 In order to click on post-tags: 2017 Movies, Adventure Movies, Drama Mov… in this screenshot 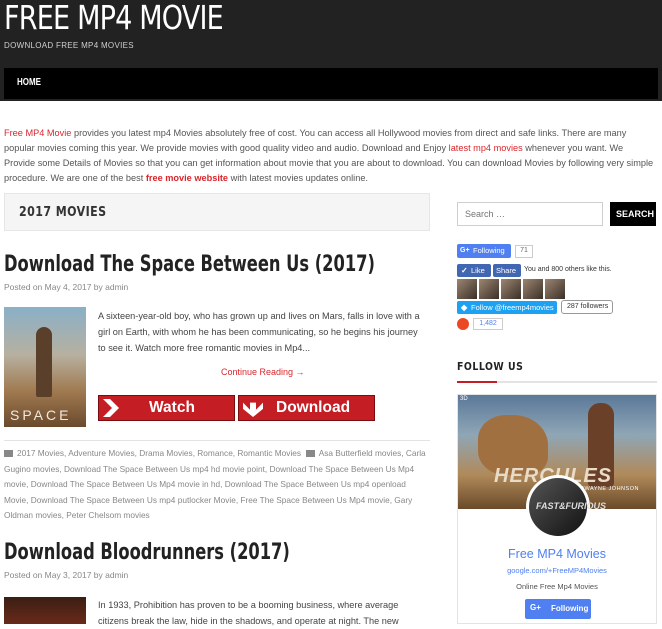, I will do `click(218, 485)`.